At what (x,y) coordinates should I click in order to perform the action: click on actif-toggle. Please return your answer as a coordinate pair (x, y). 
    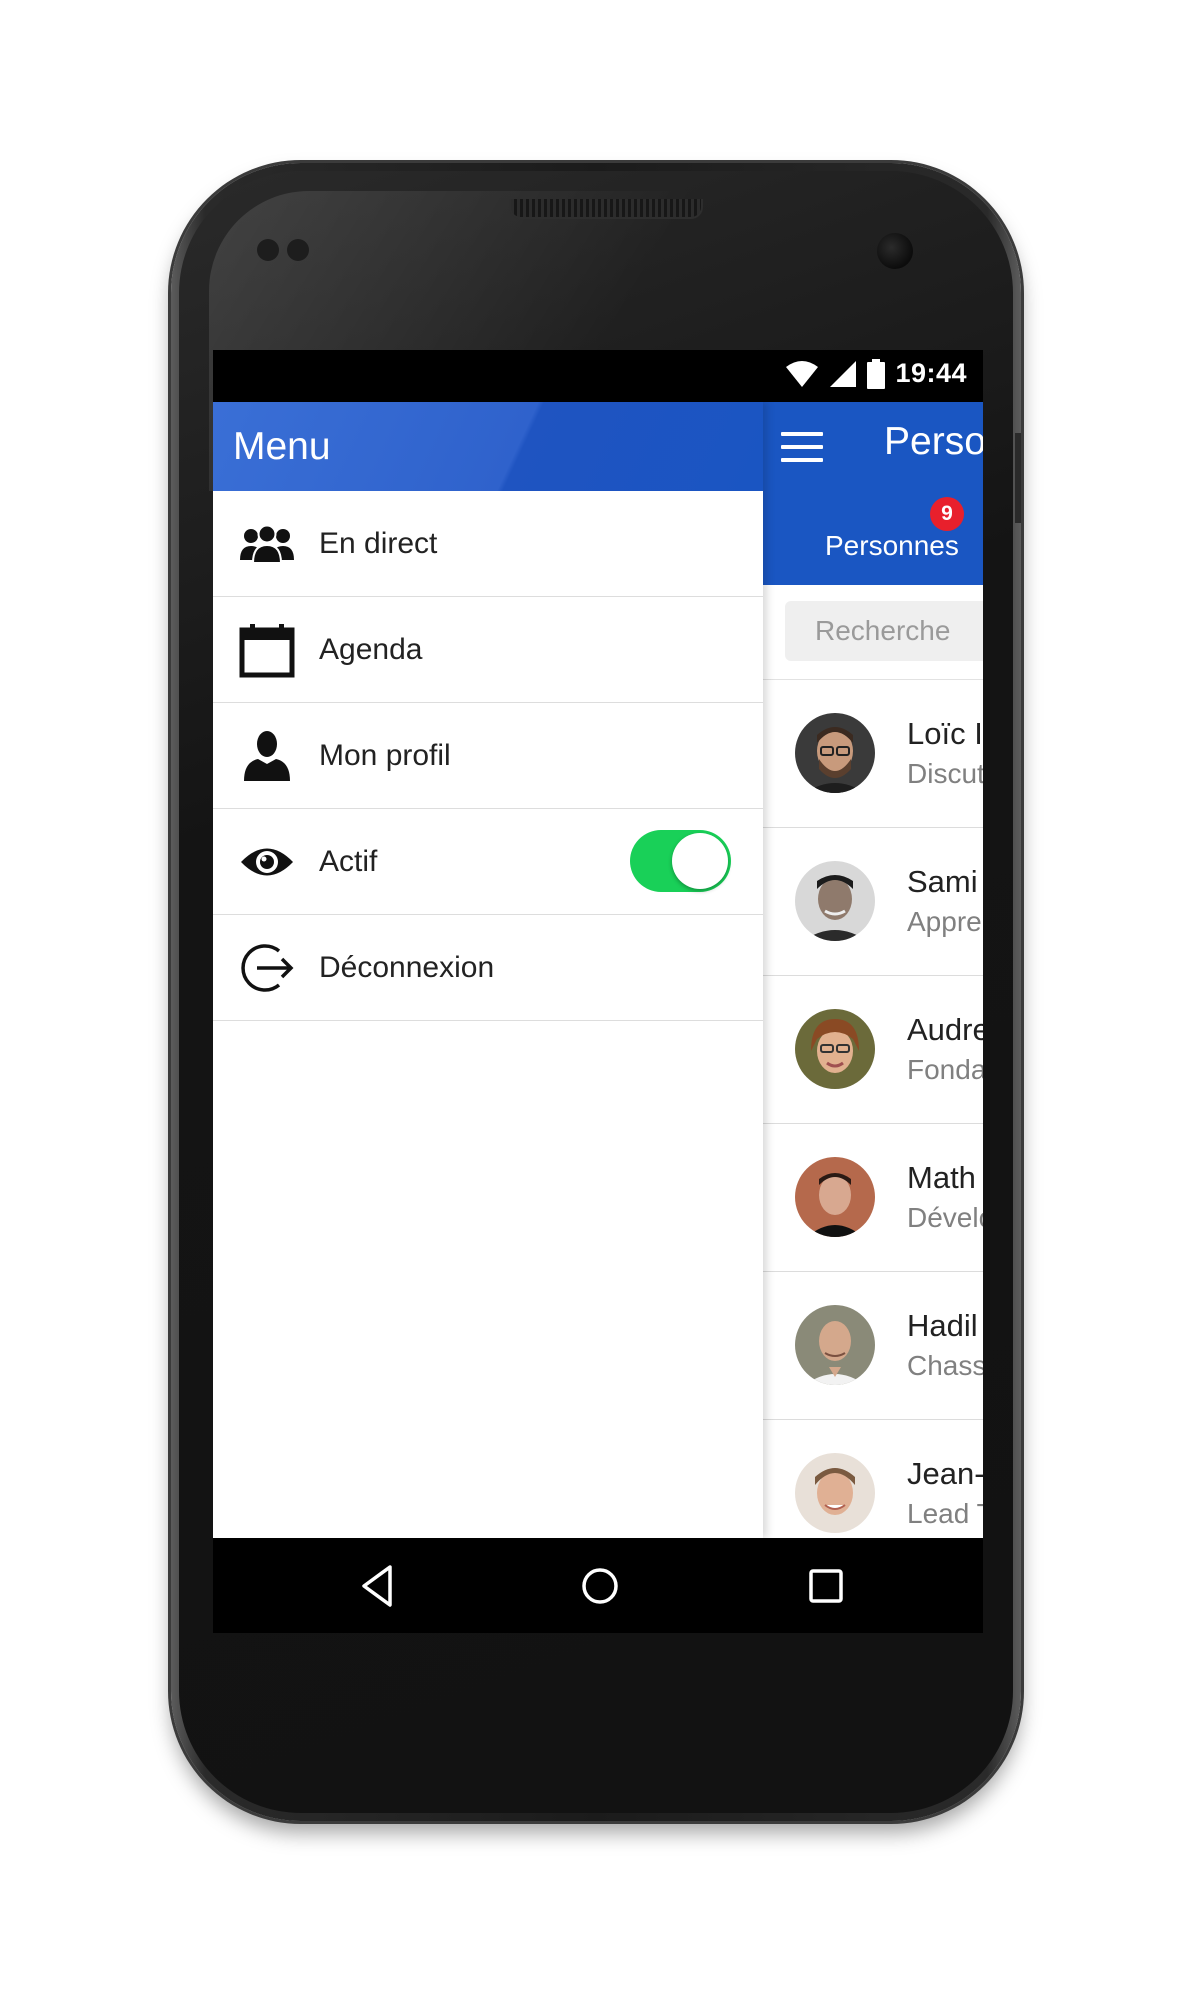
    Looking at the image, I should click on (680, 861).